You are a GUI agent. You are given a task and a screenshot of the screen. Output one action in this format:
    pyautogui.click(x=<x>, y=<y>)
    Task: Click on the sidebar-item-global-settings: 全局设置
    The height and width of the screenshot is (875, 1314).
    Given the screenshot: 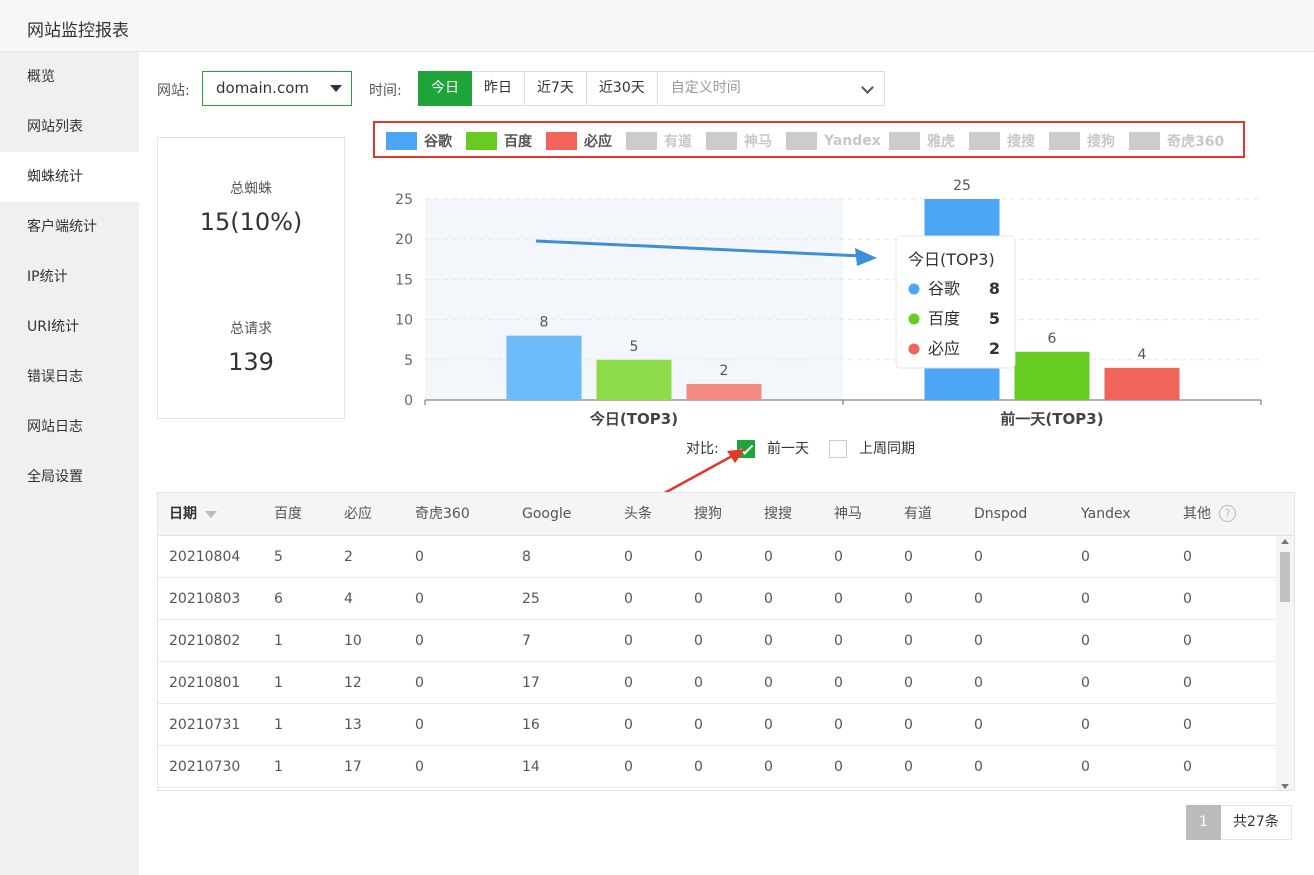 What is the action you would take?
    pyautogui.click(x=69, y=477)
    